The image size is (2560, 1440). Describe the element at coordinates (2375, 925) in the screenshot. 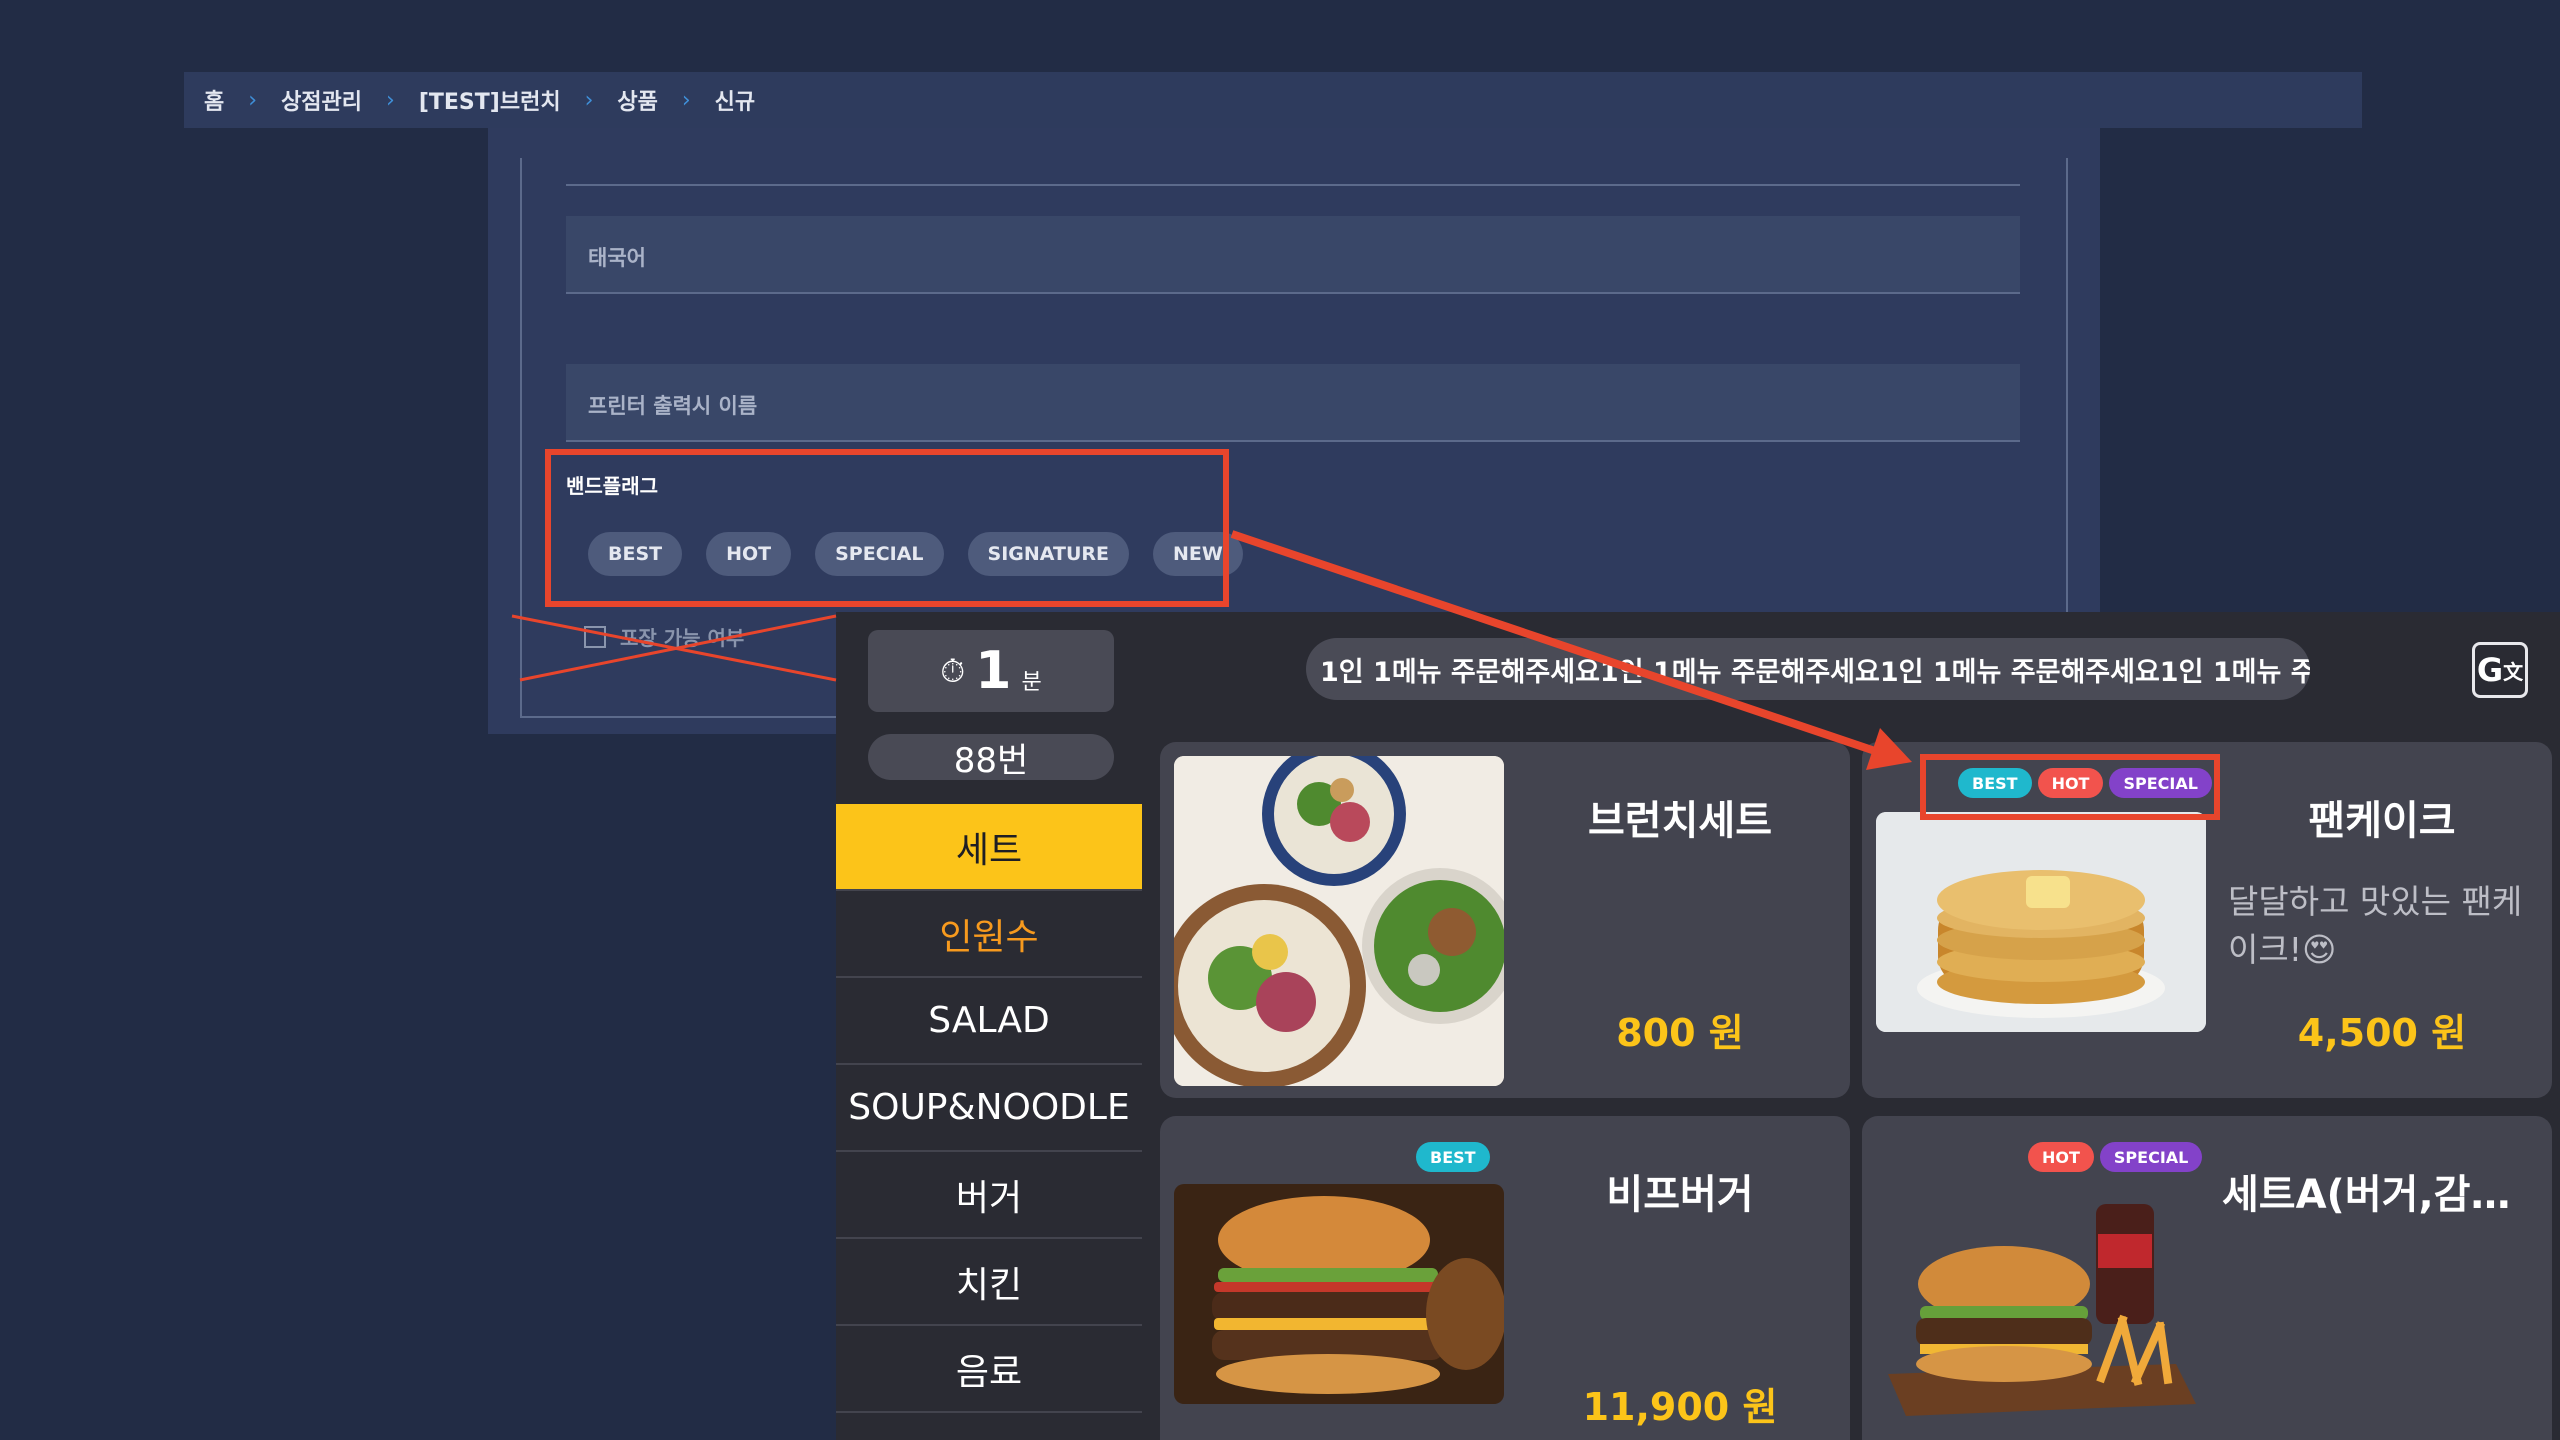

I see `product-description: 달달하고 맛있는 팬케이크!😍` at that location.